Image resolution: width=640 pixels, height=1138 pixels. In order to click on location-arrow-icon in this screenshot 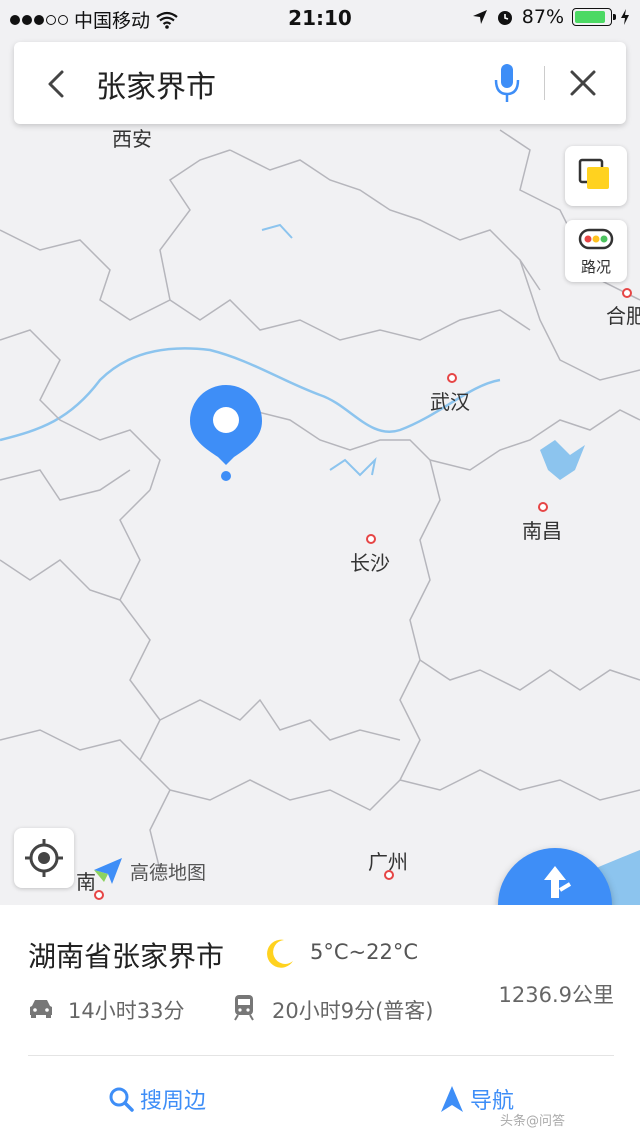, I will do `click(479, 17)`.